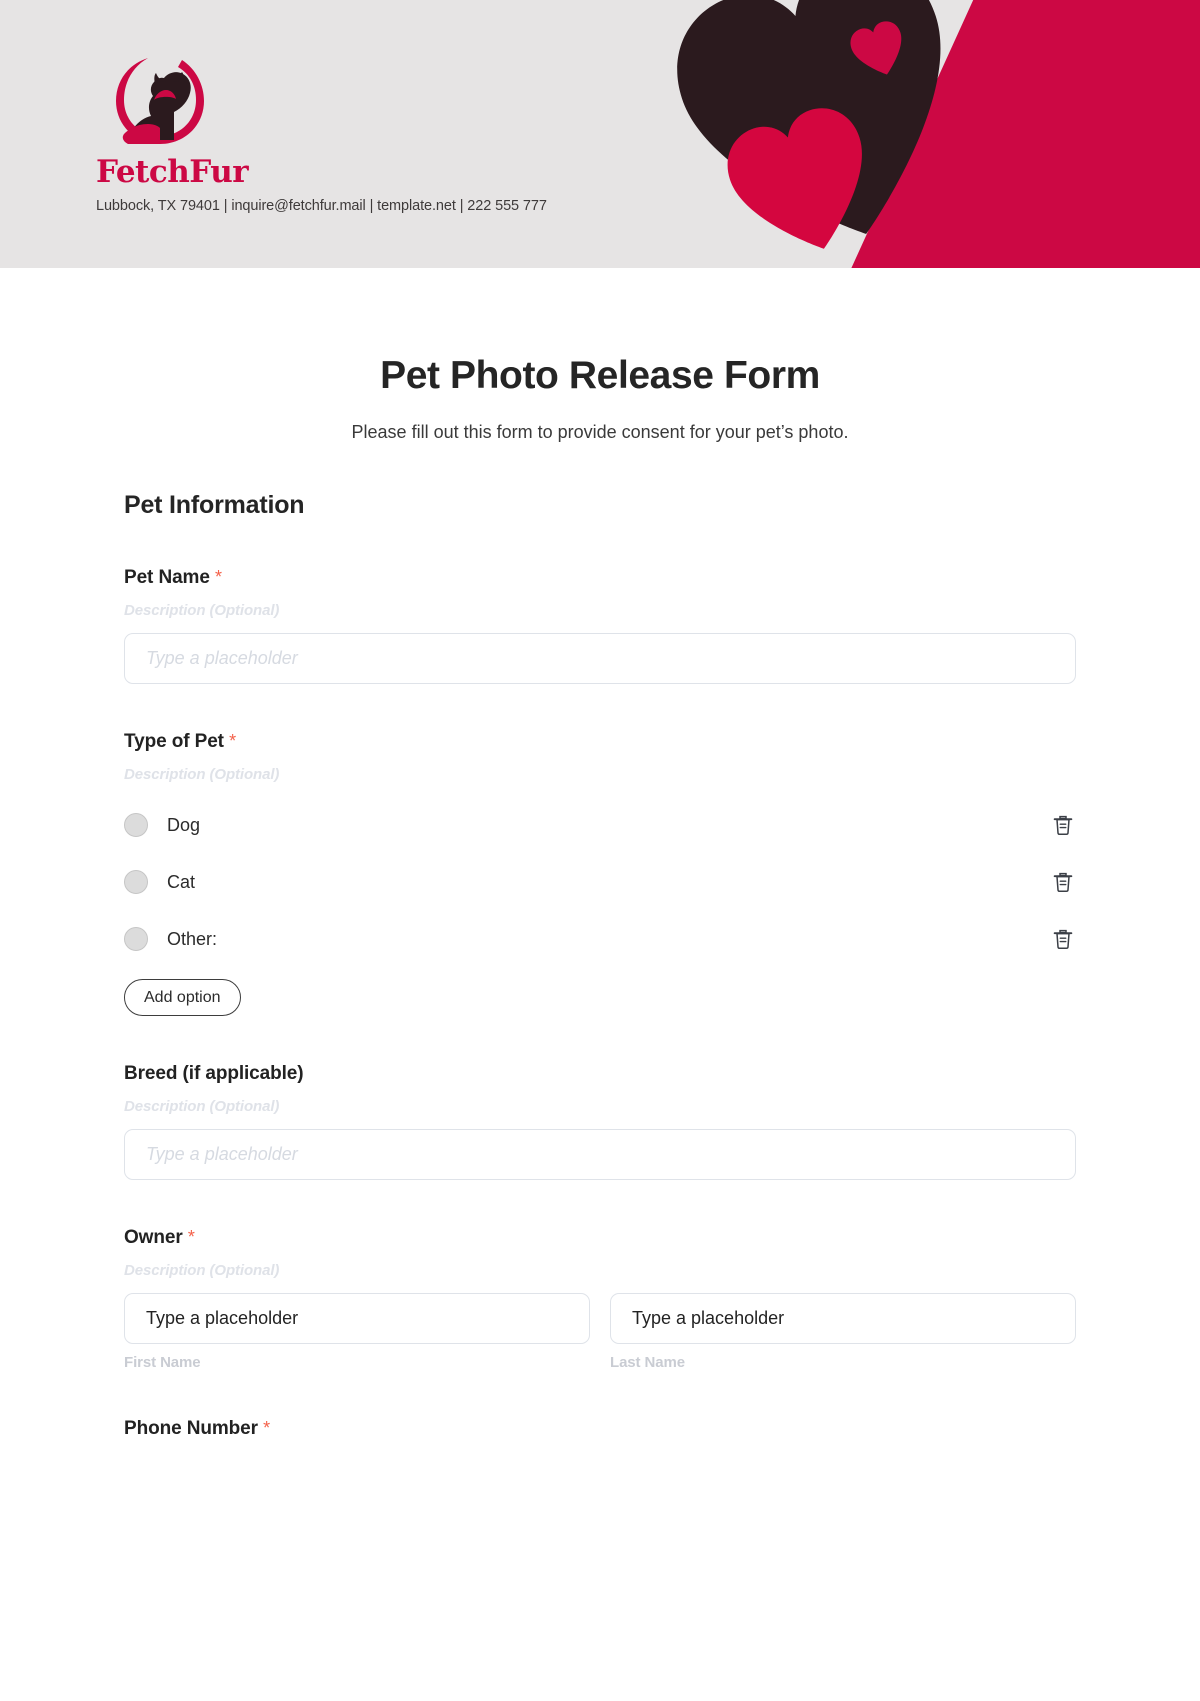 Image resolution: width=1200 pixels, height=1701 pixels. I want to click on field-label-text: Pet Name, so click(167, 577).